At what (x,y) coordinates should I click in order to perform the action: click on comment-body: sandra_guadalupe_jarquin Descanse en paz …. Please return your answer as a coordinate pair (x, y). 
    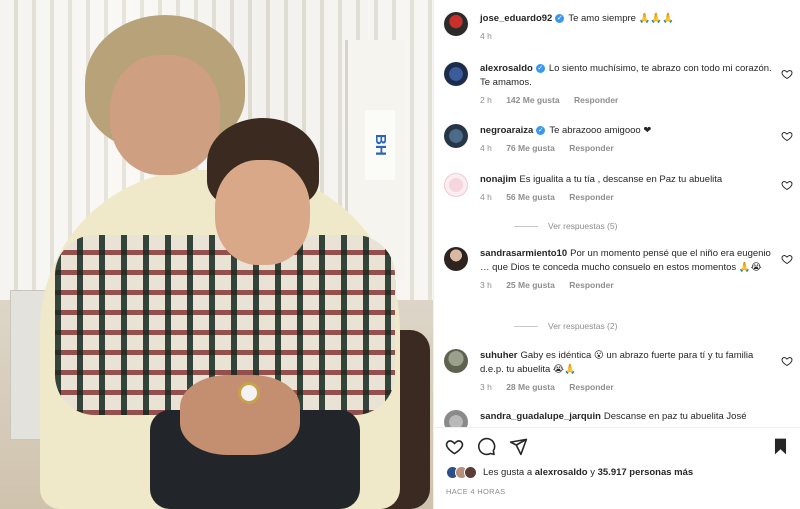
    Looking at the image, I should click on (639, 418).